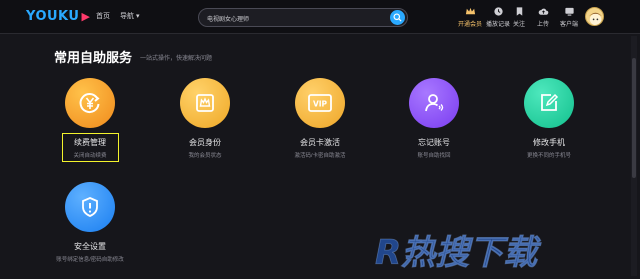 Image resolution: width=640 pixels, height=279 pixels. I want to click on follow-label: 关注, so click(519, 25).